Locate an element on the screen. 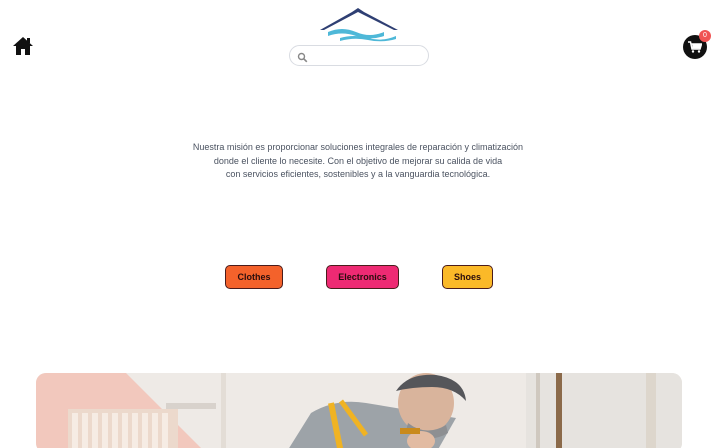 This screenshot has height=448, width=716. cart-icon is located at coordinates (695, 47).